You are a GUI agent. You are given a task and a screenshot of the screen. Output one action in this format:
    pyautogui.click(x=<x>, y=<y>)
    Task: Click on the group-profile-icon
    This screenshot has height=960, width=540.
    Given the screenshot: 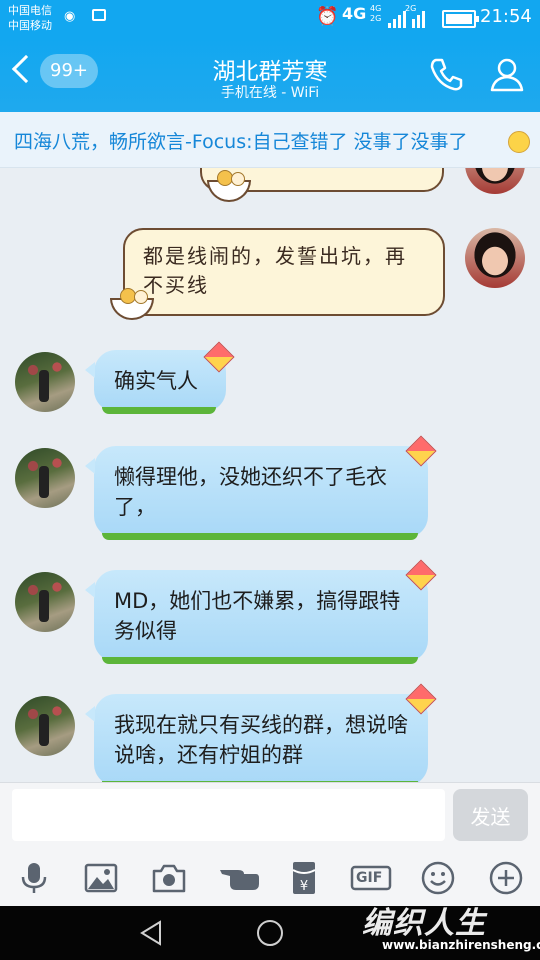 What is the action you would take?
    pyautogui.click(x=507, y=74)
    